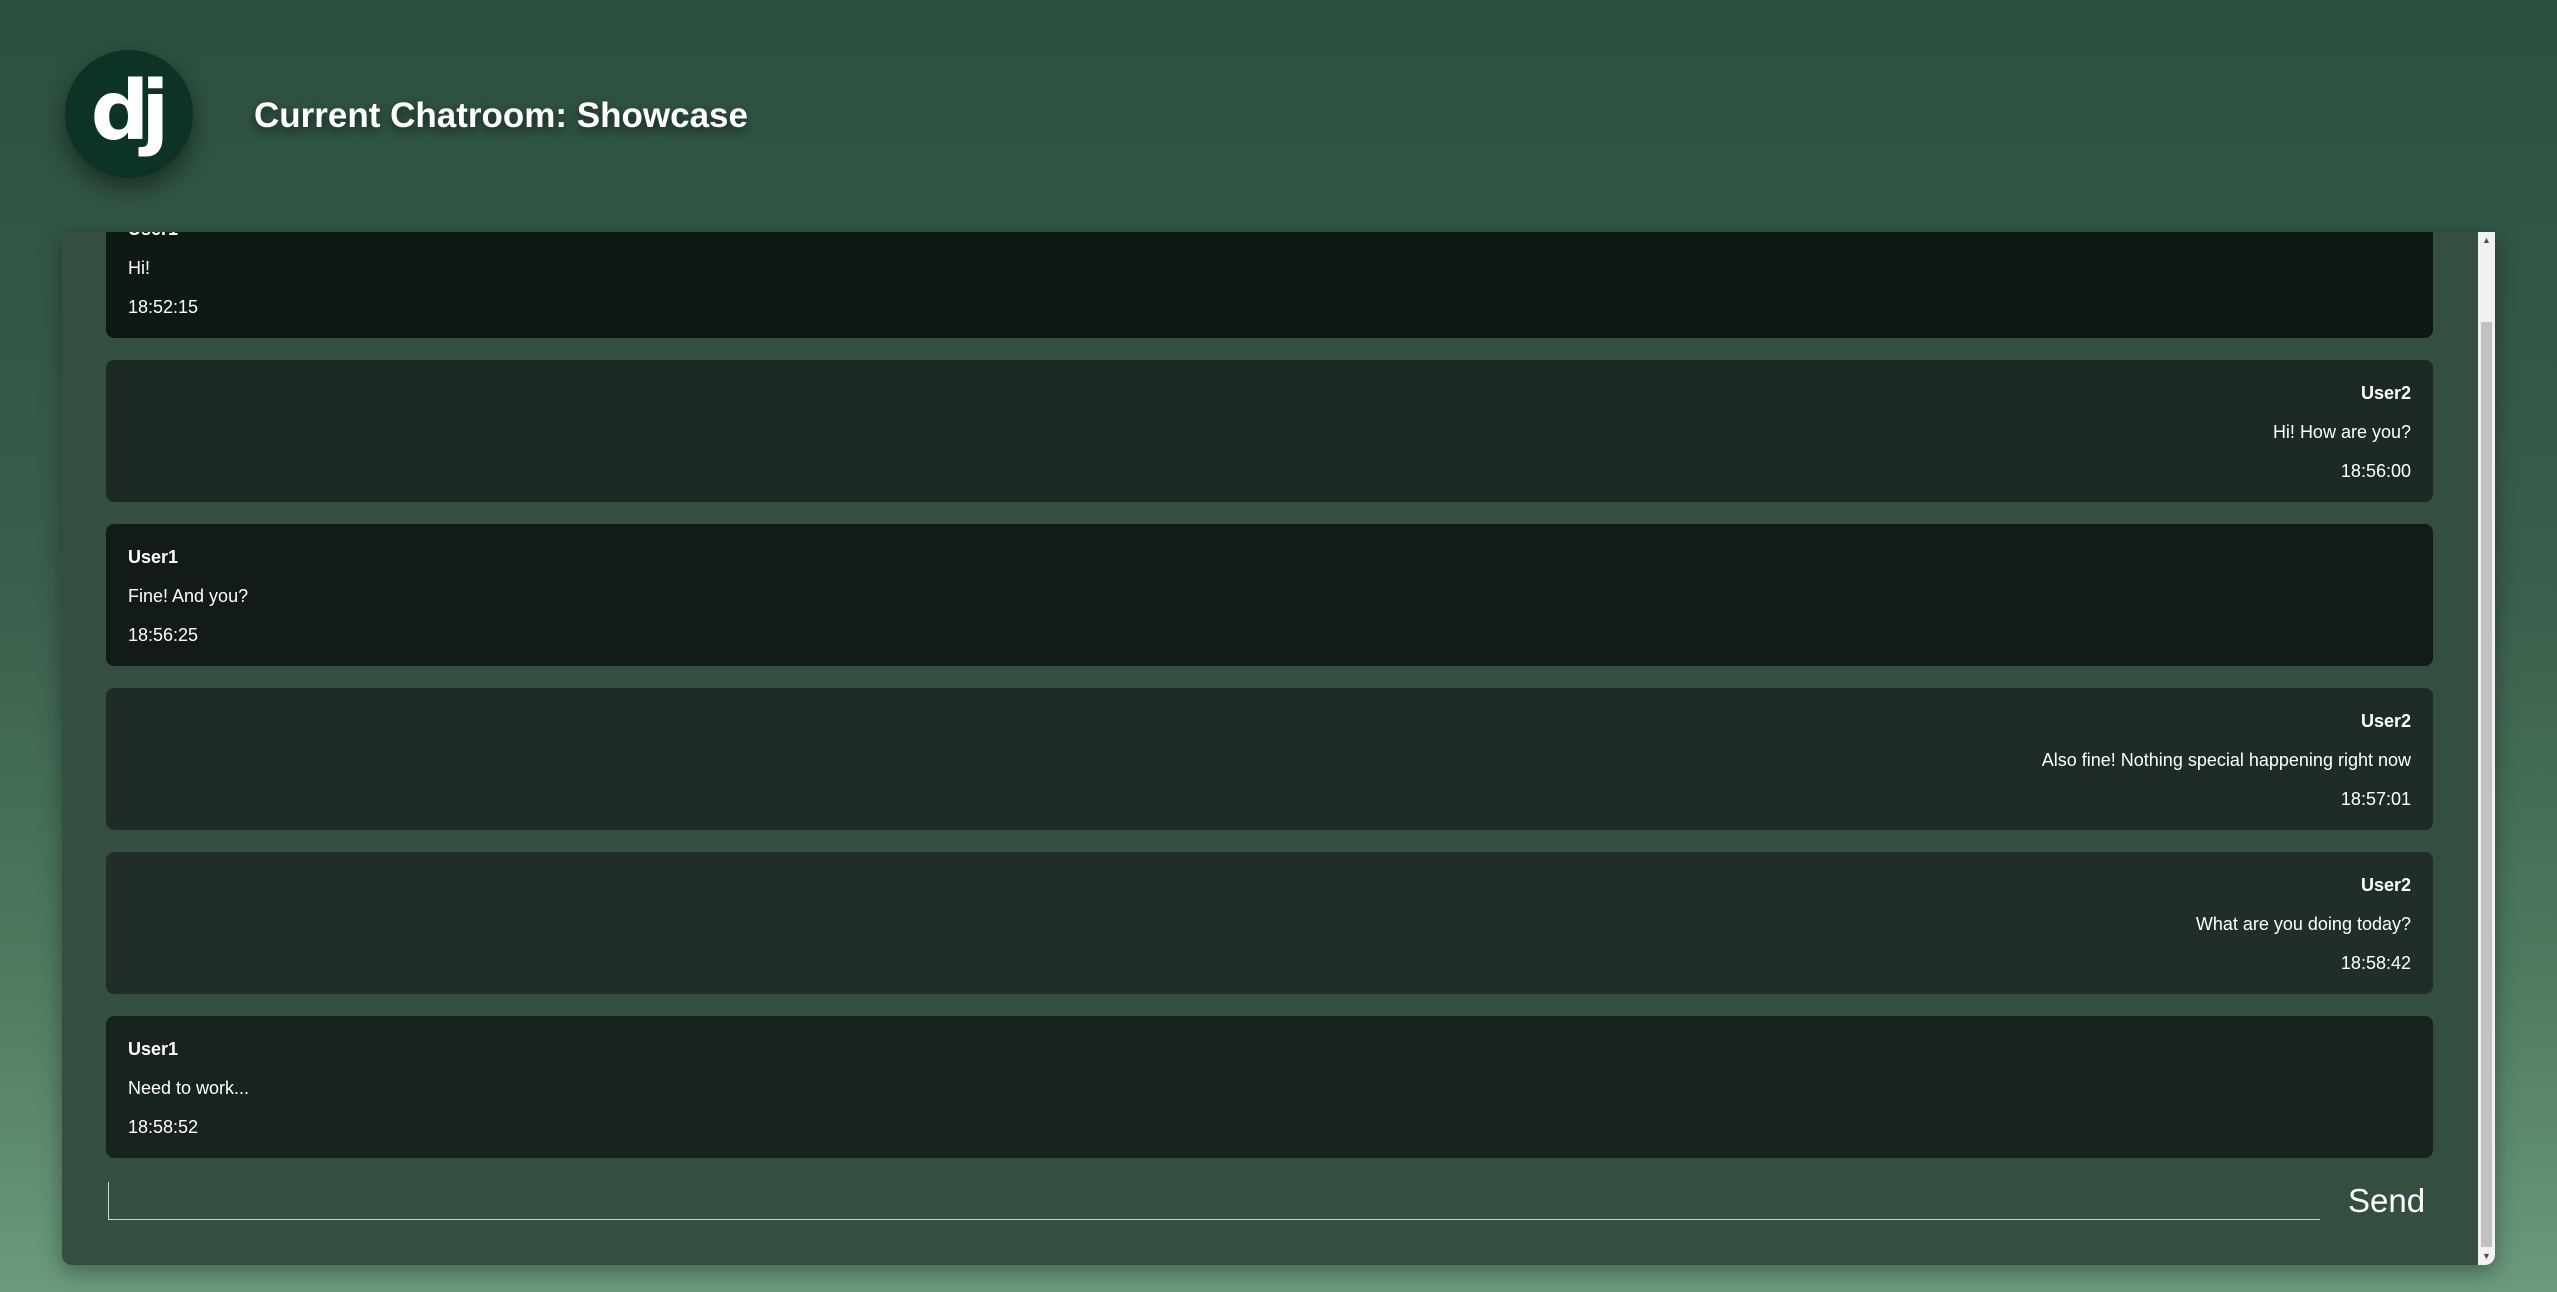 Image resolution: width=2557 pixels, height=1292 pixels. Describe the element at coordinates (1269, 431) in the screenshot. I see `chat-message: User2 Hi! How are you? 18:56:00` at that location.